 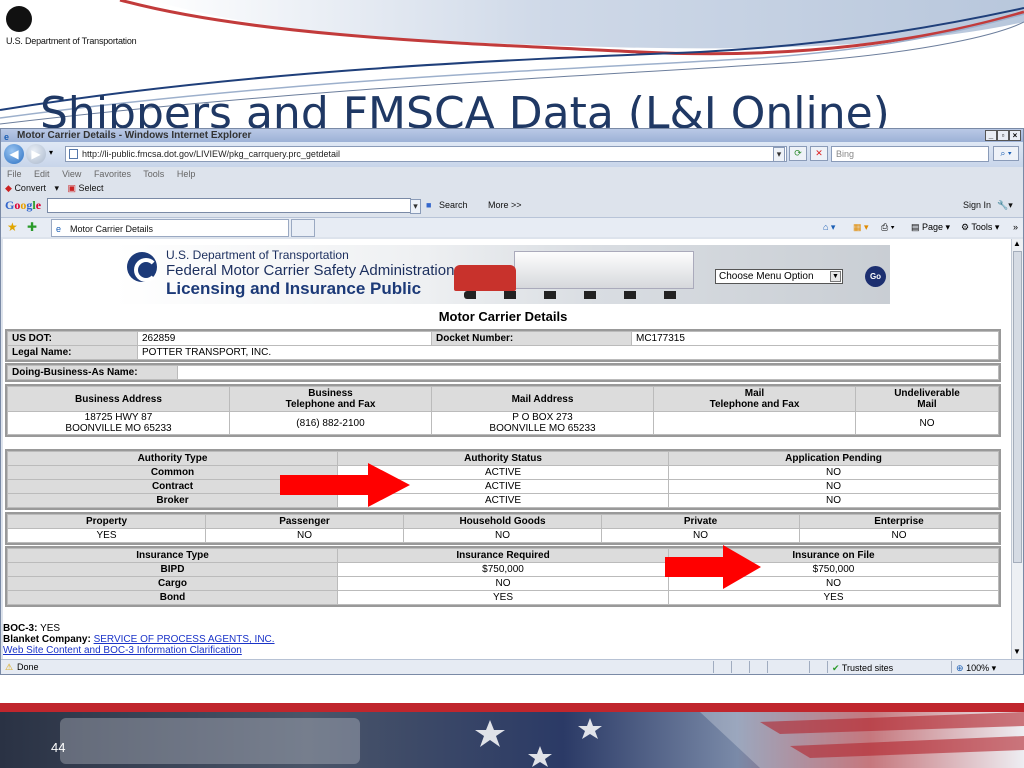 I want to click on undeliverable-value: NO, so click(x=927, y=423).